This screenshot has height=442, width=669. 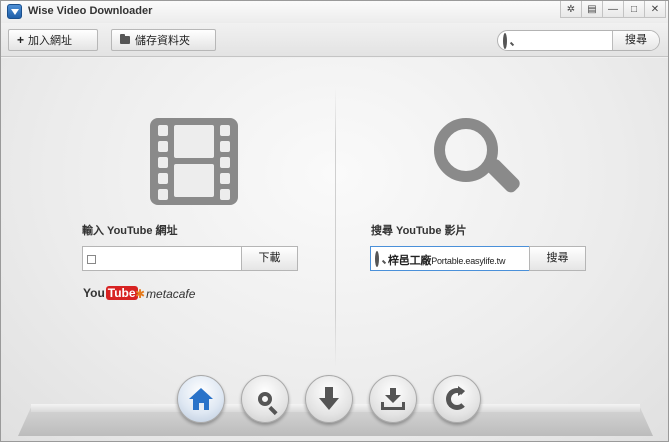 What do you see at coordinates (130, 231) in the screenshot?
I see `url-section-label: 輸入 YouTube 網址` at bounding box center [130, 231].